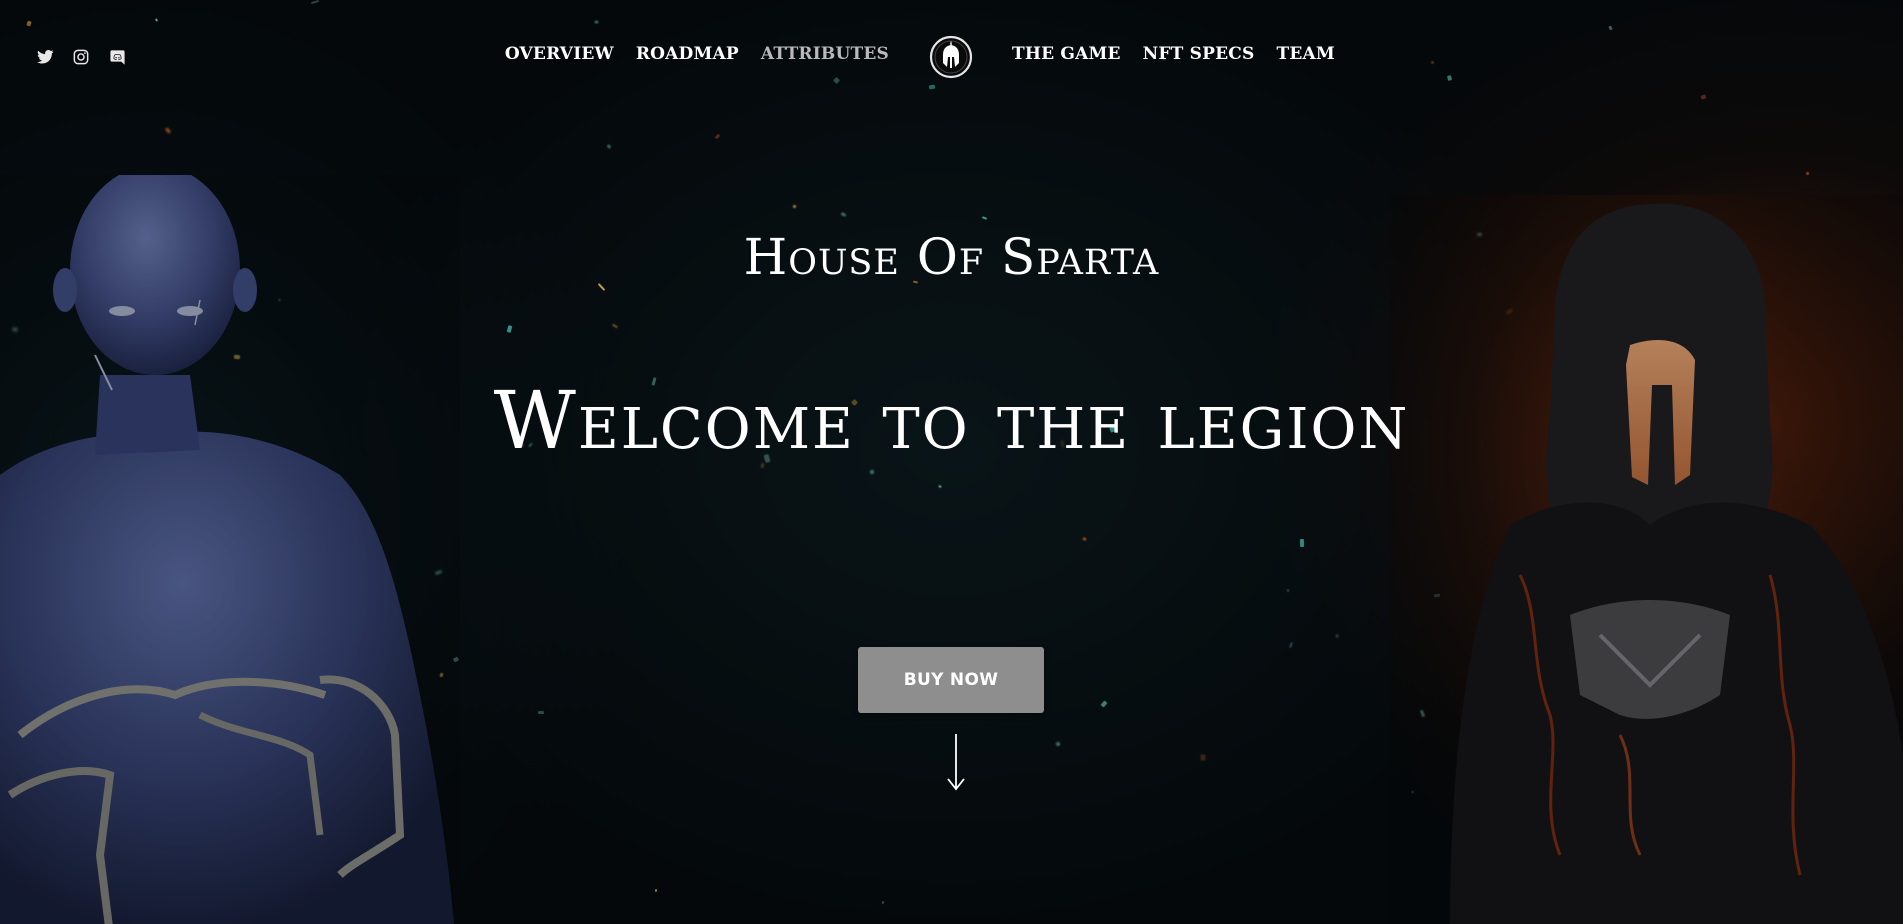 This screenshot has height=924, width=1903. I want to click on nav-right: THE GAME NFT SPECS TEAM, so click(1173, 54).